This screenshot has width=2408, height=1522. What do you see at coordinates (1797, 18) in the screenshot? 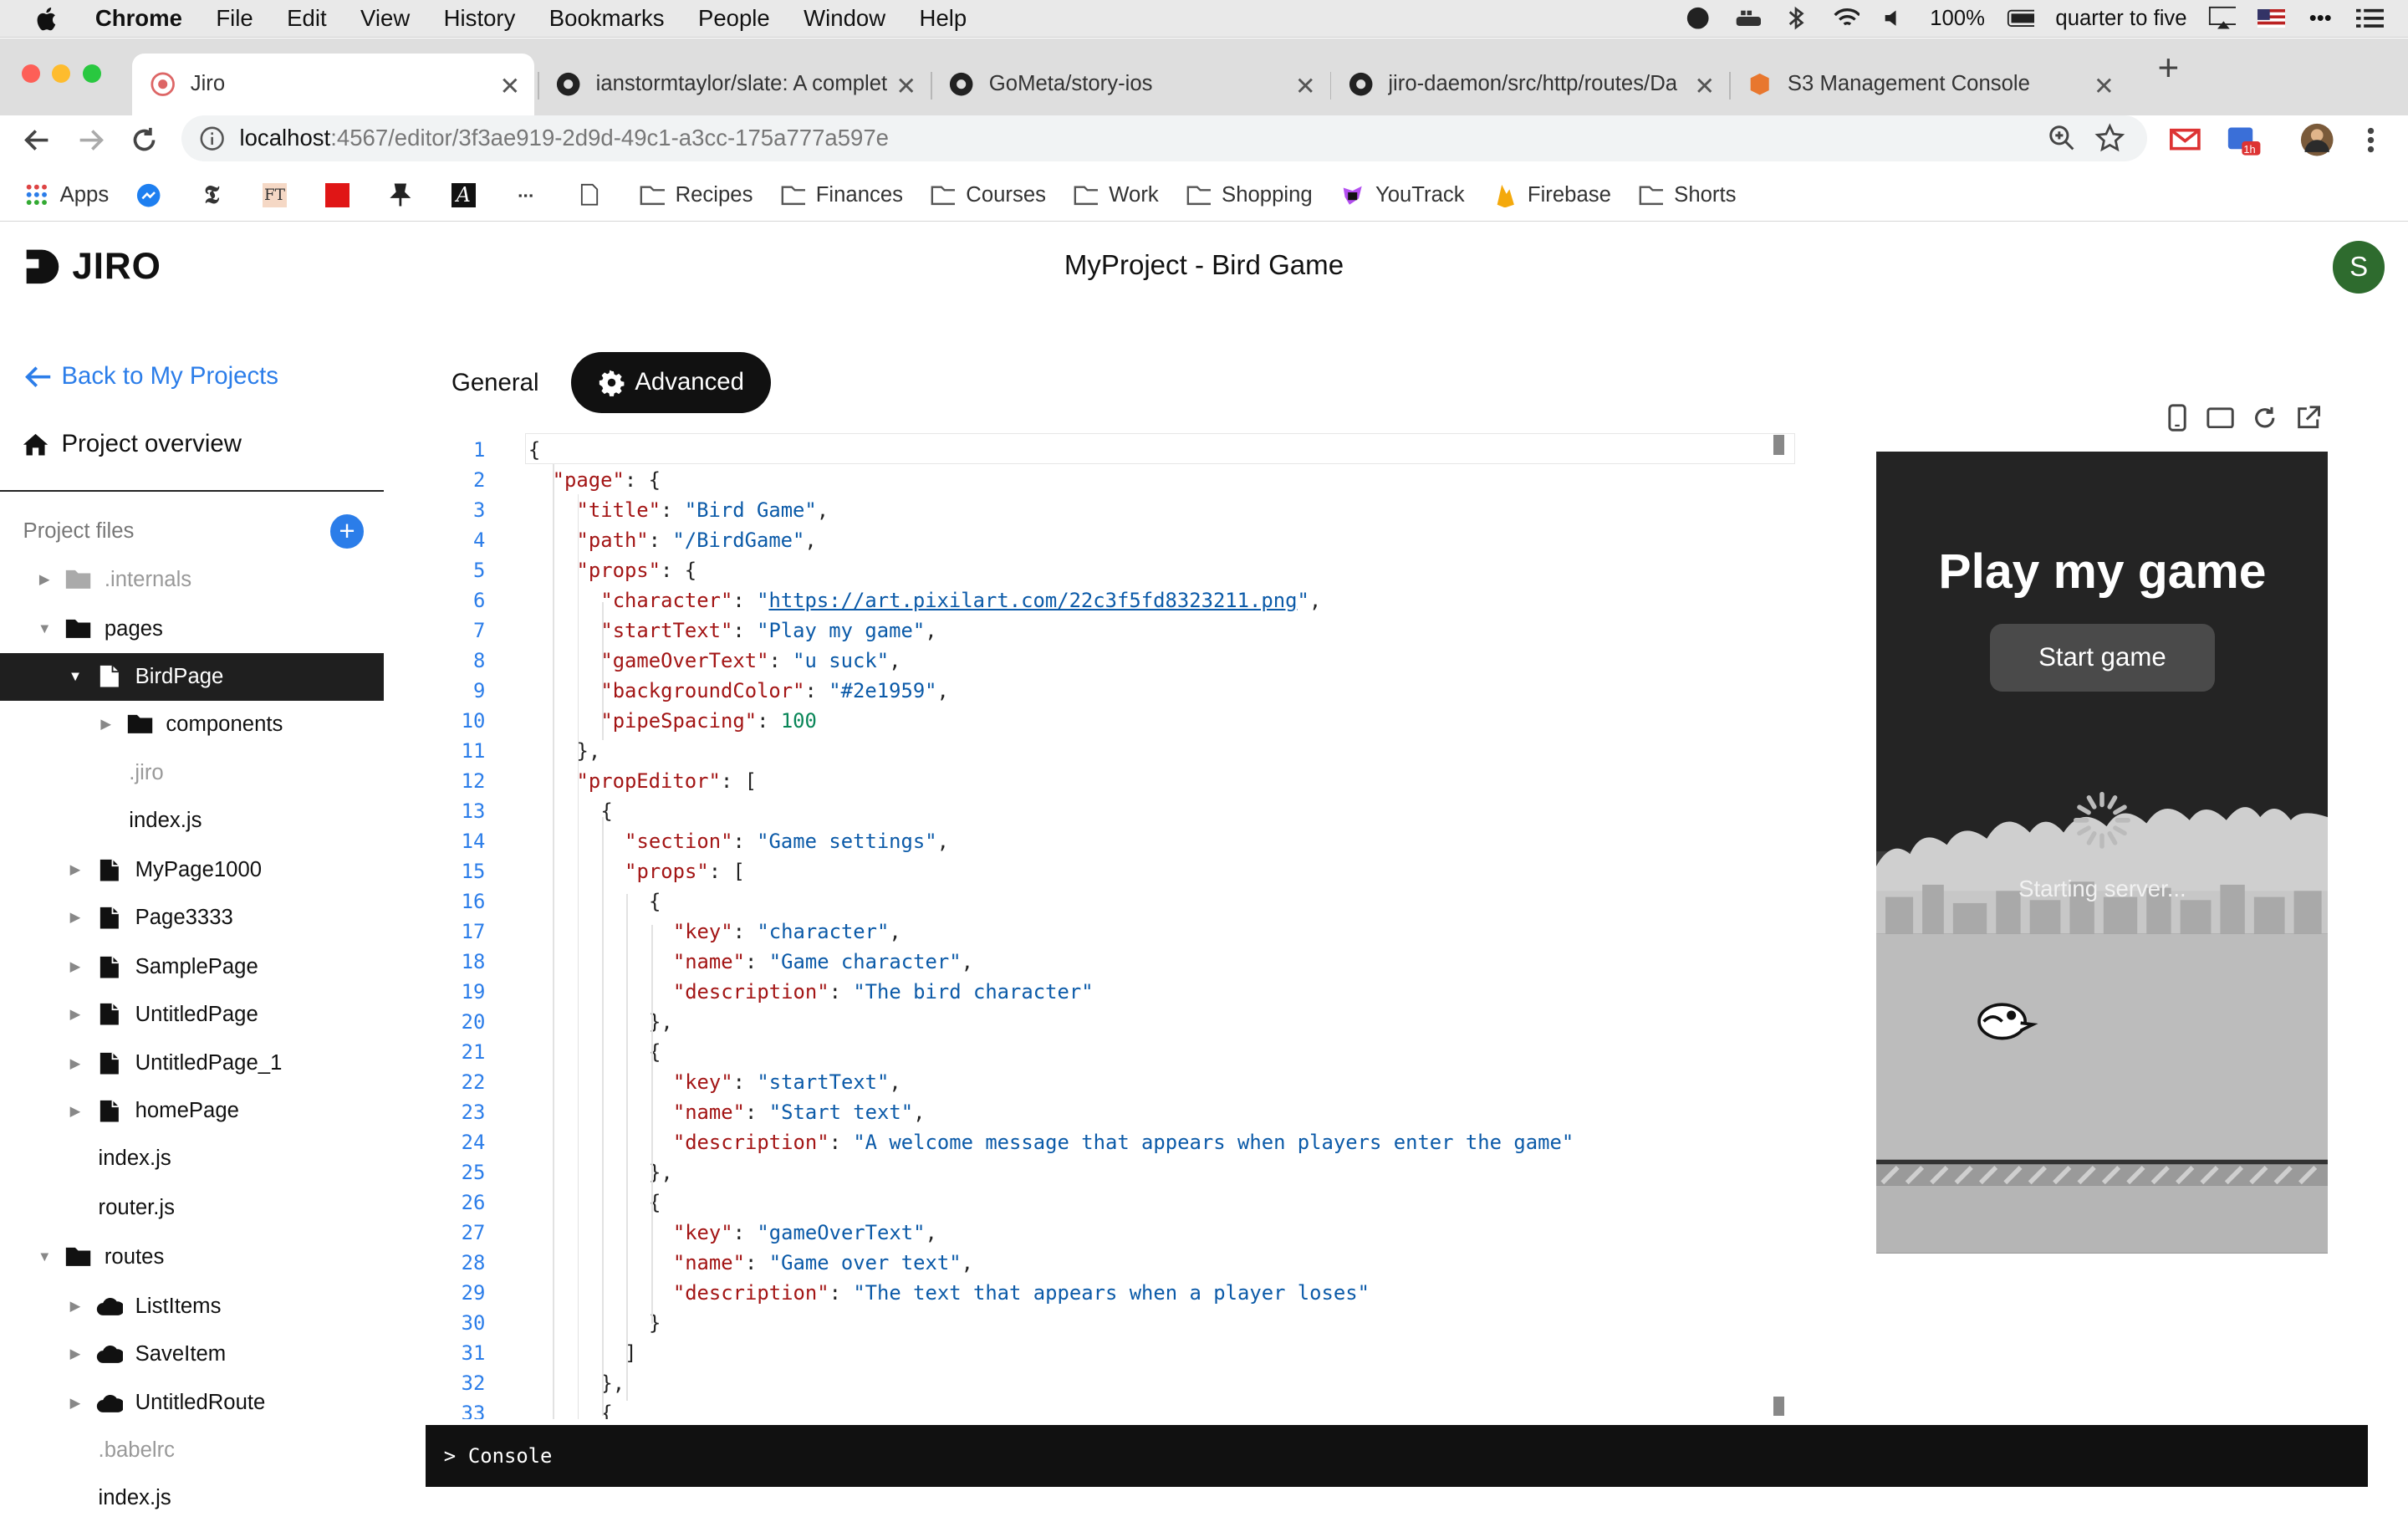
I see `bluetooth-icon` at bounding box center [1797, 18].